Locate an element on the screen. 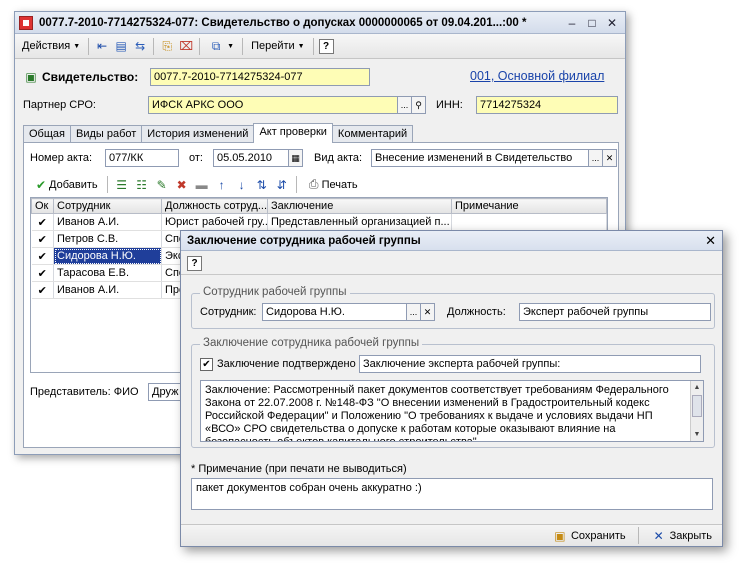 The image size is (739, 563). minimize-button: – is located at coordinates (572, 23).